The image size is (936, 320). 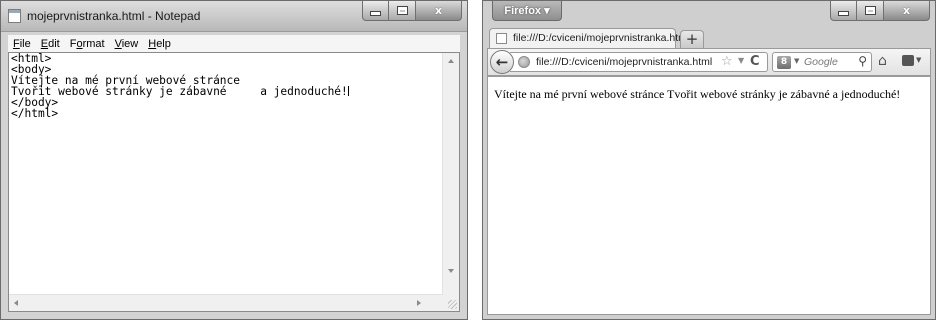 I want to click on code-line: </html>, so click(x=35, y=113).